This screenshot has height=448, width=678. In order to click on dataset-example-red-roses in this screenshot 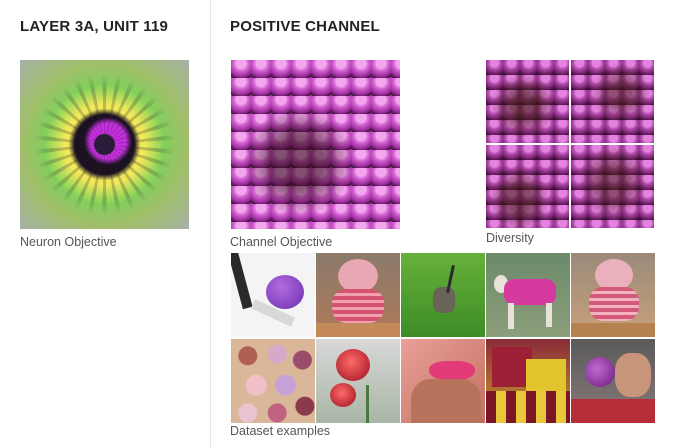, I will do `click(358, 381)`.